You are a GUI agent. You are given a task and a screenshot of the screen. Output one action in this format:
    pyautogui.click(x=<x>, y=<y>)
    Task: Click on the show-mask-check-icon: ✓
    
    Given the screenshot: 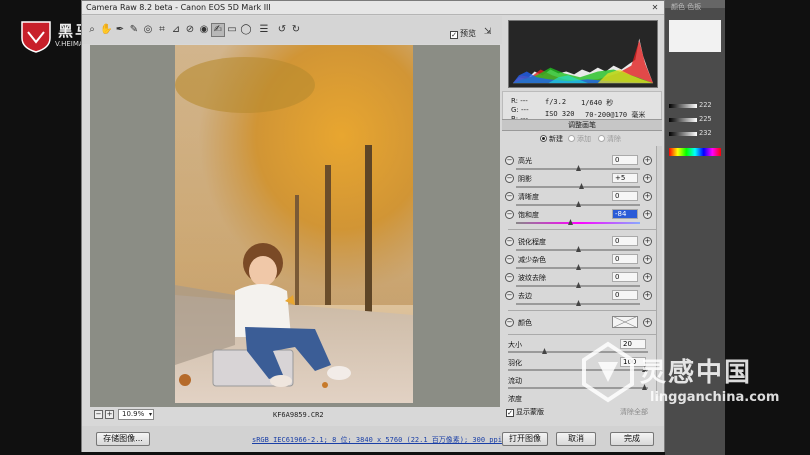 What is the action you would take?
    pyautogui.click(x=510, y=413)
    